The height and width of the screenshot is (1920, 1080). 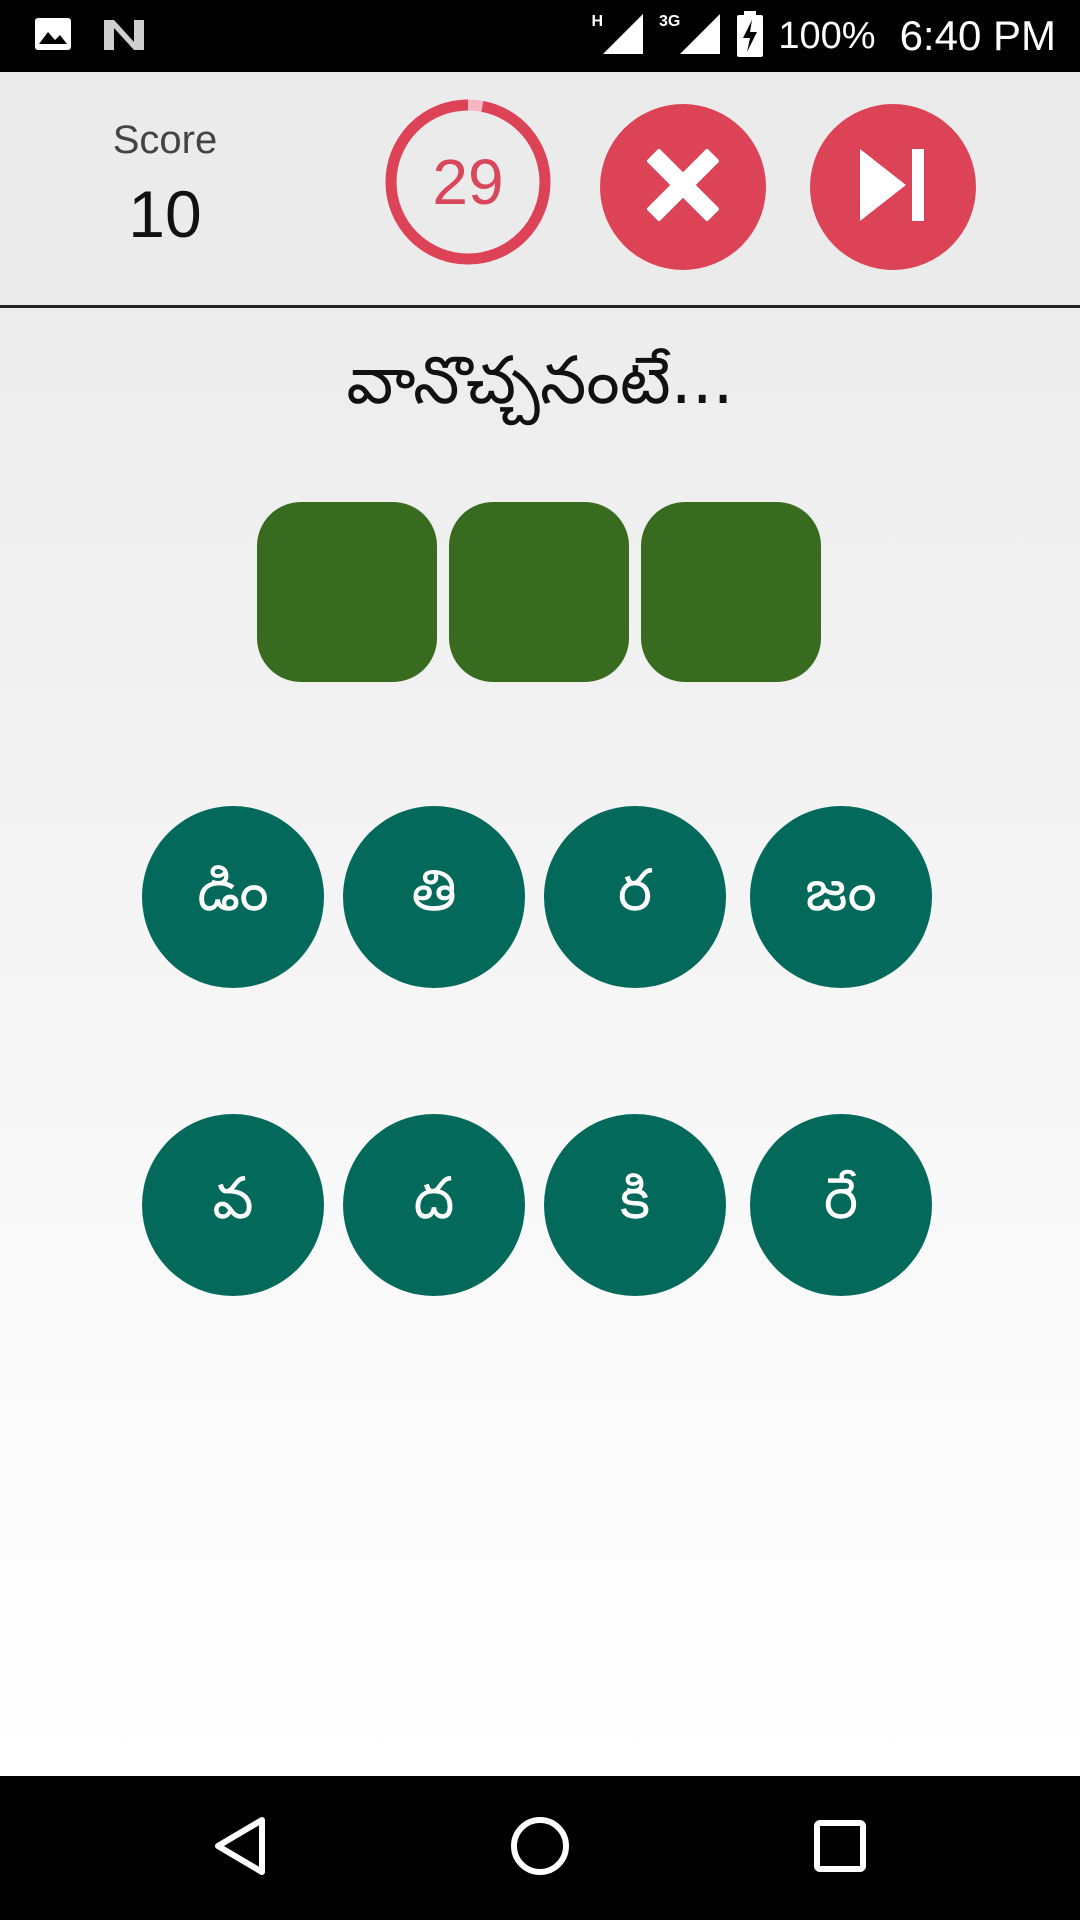 What do you see at coordinates (540, 36) in the screenshot?
I see `status-bar: H 3G 100% 6:40 PM` at bounding box center [540, 36].